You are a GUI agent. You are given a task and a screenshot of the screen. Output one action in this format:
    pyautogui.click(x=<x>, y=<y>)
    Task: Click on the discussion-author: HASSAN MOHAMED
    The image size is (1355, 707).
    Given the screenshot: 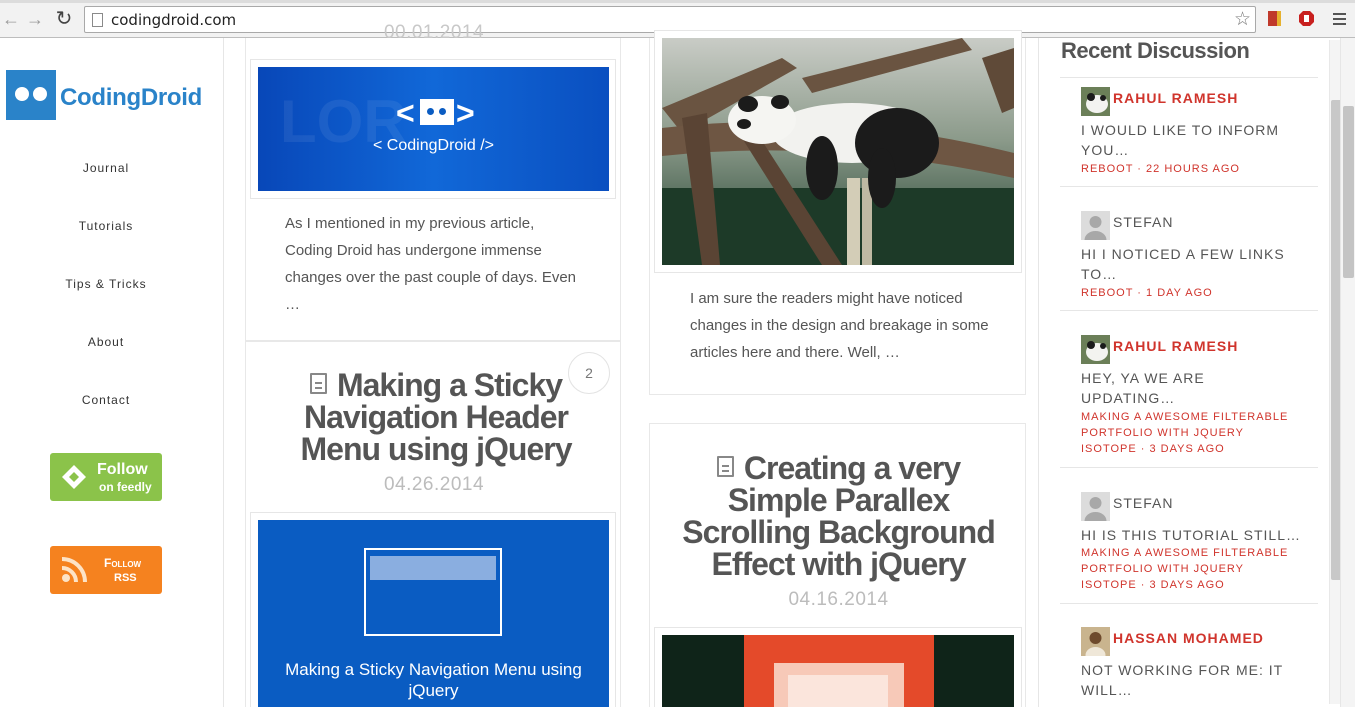 What is the action you would take?
    pyautogui.click(x=1188, y=638)
    